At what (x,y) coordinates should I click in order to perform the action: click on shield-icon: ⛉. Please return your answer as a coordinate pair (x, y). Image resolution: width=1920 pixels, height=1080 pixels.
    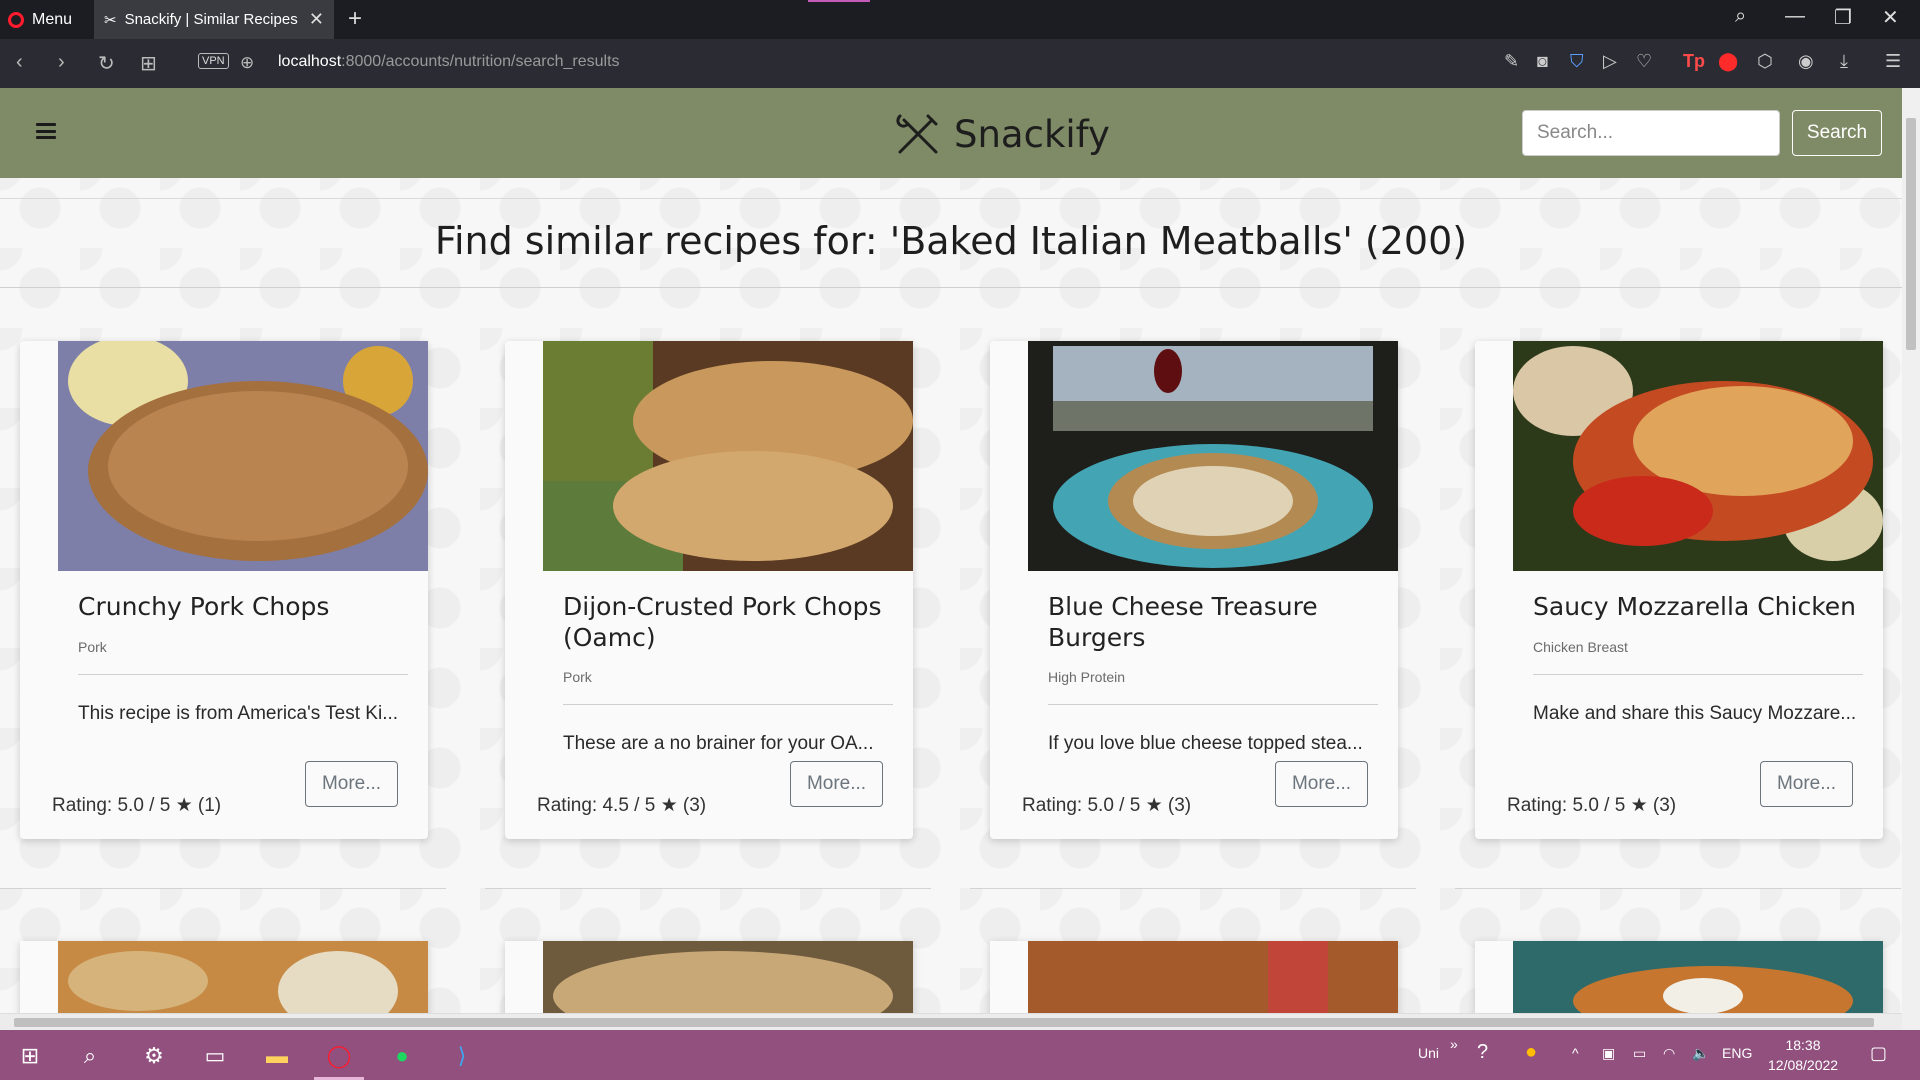
    Looking at the image, I should click on (1577, 61).